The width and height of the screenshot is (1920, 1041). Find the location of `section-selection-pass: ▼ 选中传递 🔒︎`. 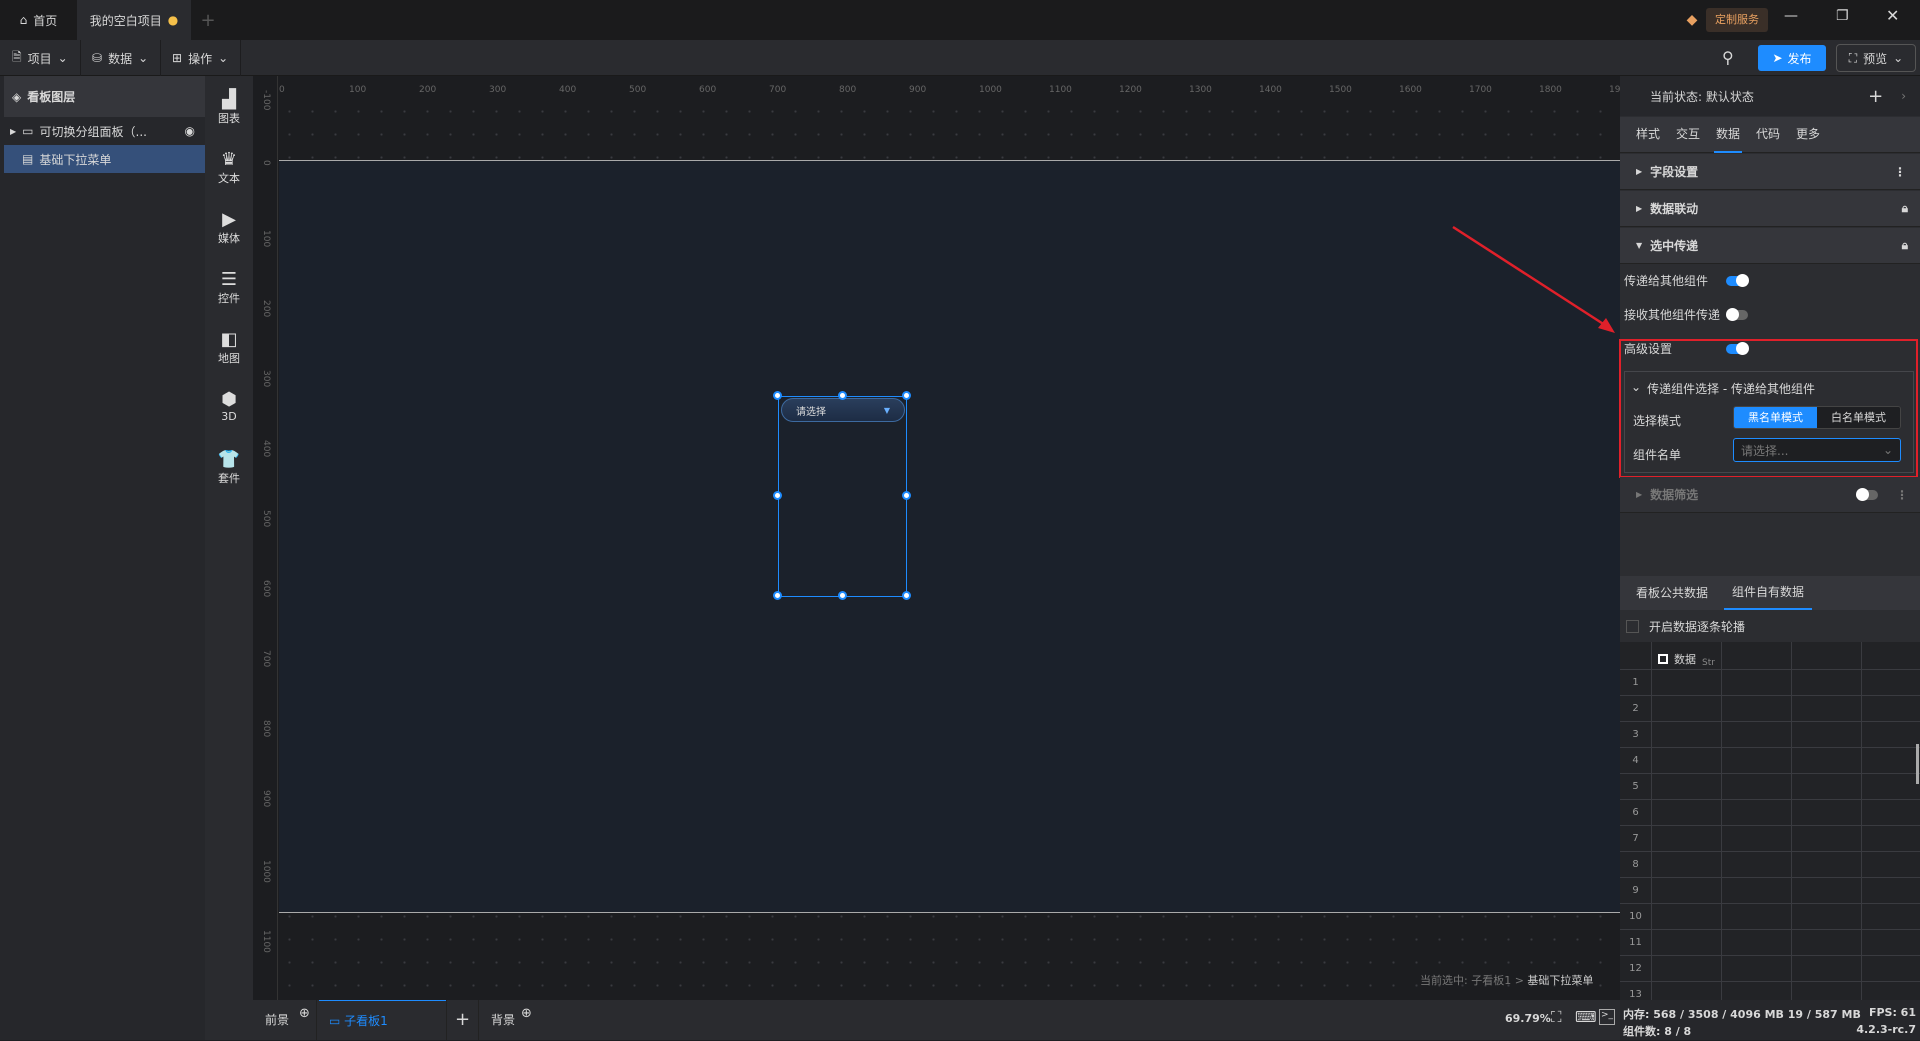

section-selection-pass: ▼ 选中传递 🔒︎ is located at coordinates (1770, 246).